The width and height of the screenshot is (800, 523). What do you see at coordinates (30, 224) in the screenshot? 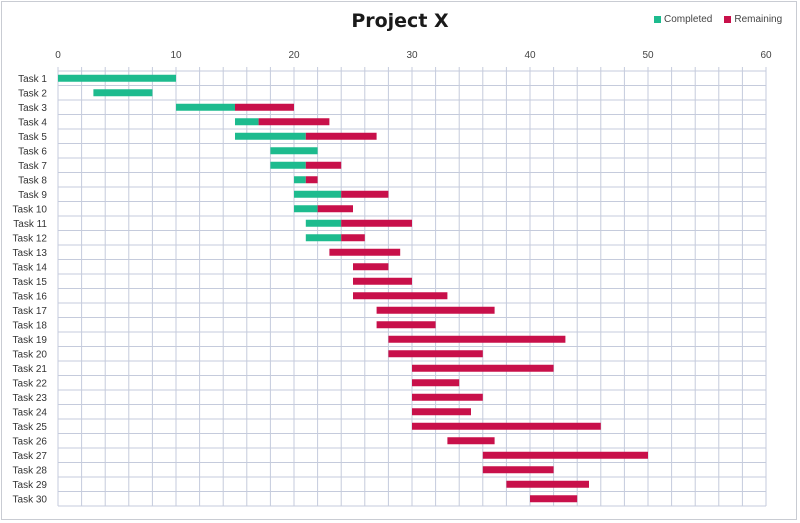
I see `task-label: Task 11` at bounding box center [30, 224].